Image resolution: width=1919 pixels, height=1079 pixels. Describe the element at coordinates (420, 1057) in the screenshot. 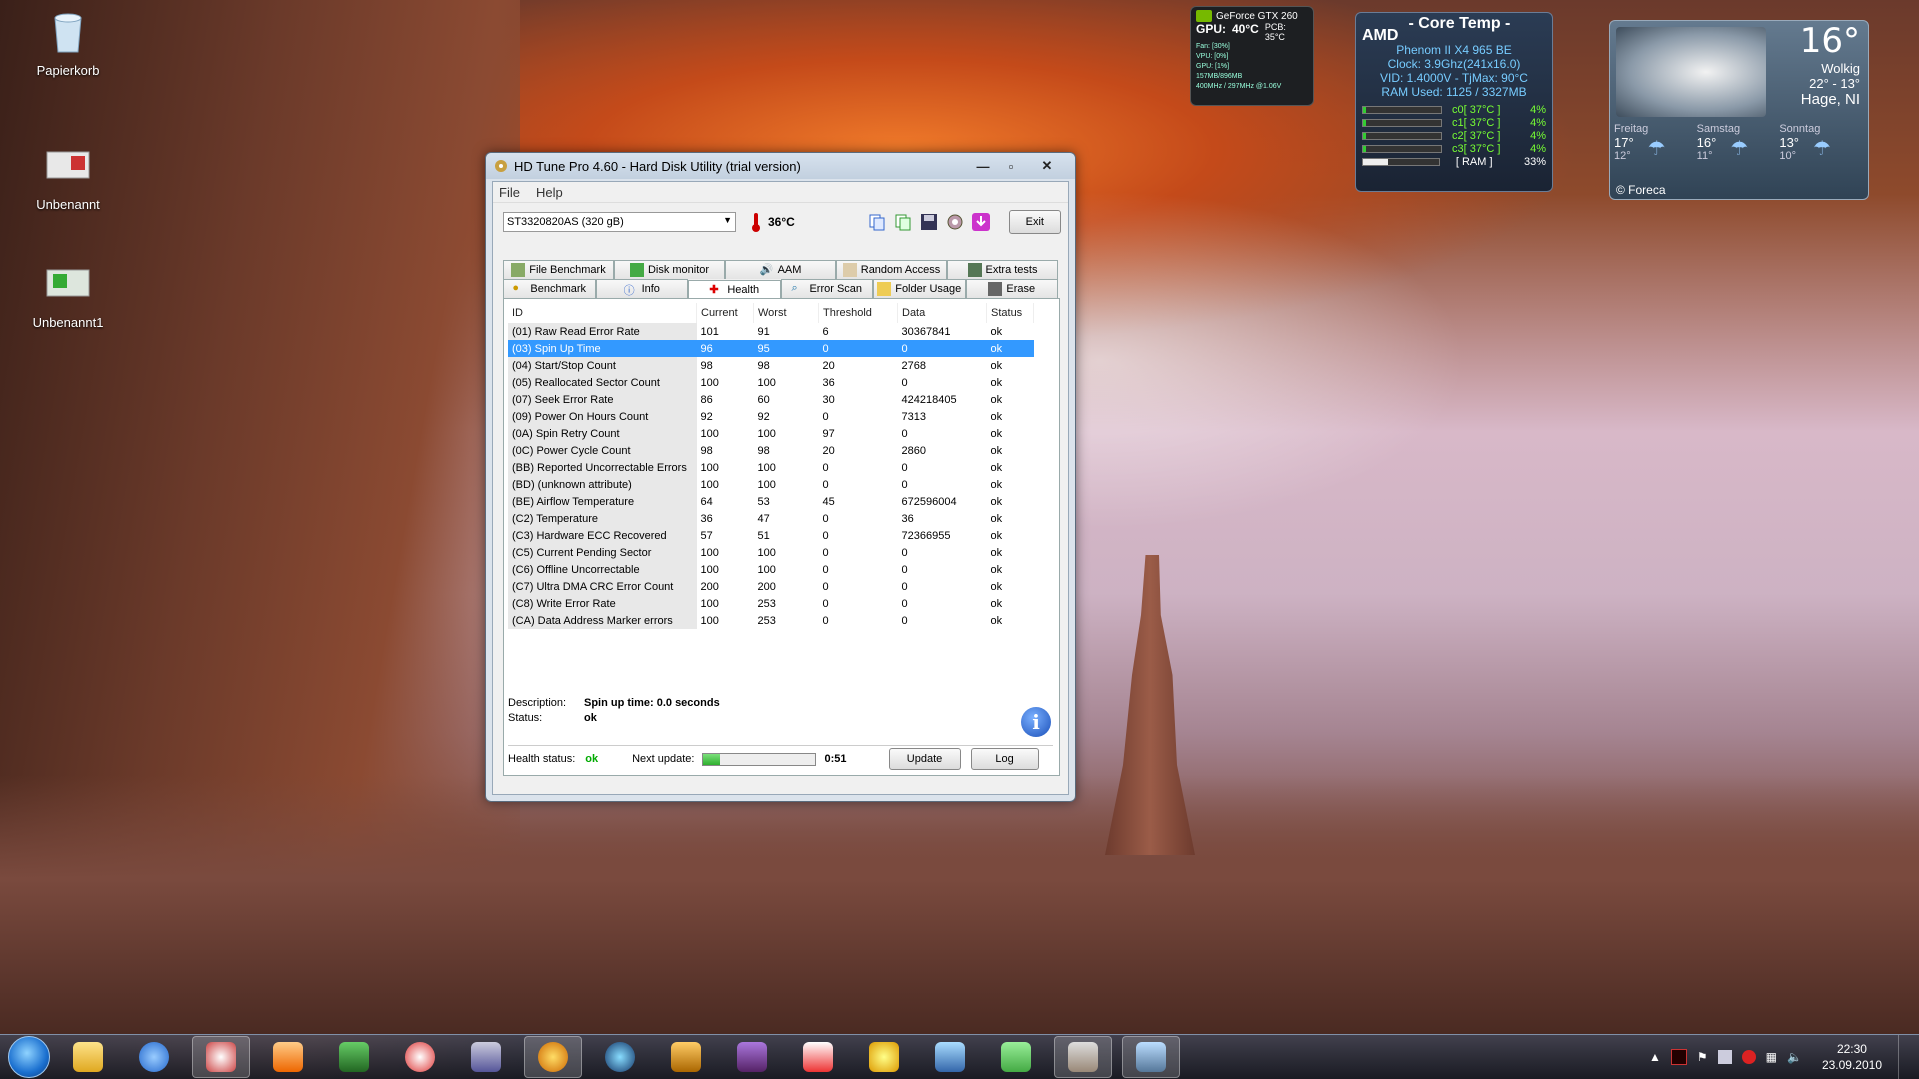

I see `taskbar-app-red` at that location.